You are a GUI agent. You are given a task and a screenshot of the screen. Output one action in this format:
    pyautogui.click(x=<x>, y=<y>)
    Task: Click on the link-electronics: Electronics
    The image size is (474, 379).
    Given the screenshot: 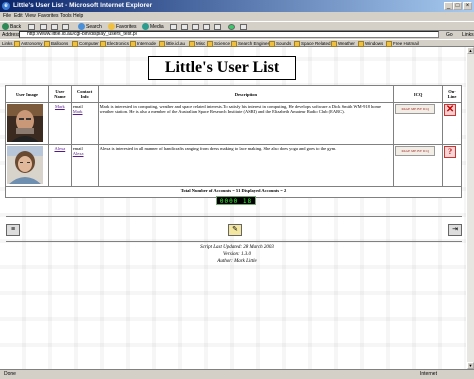 What is the action you would take?
    pyautogui.click(x=114, y=43)
    